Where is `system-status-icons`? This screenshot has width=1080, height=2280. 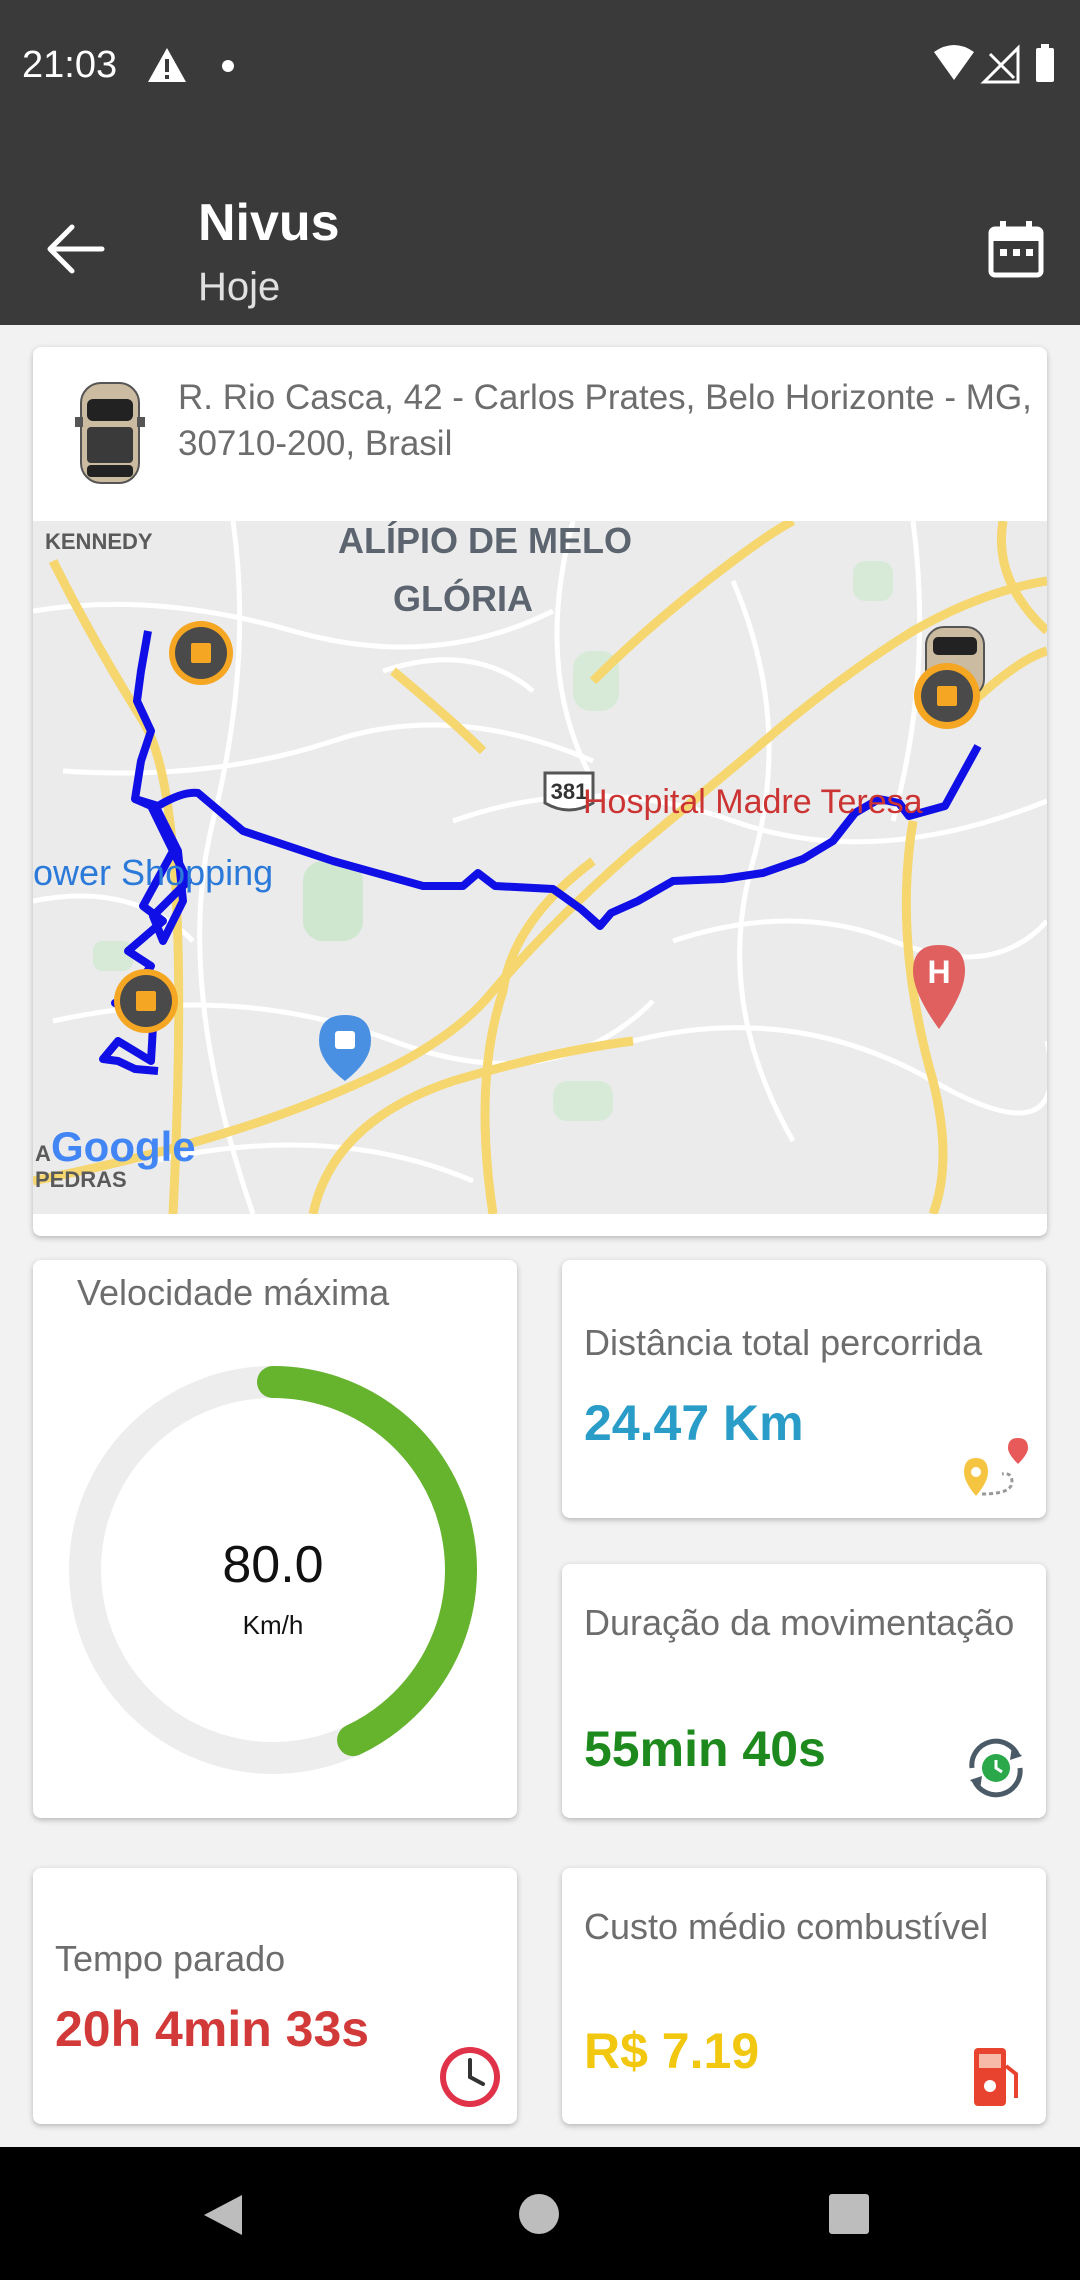 system-status-icons is located at coordinates (994, 64).